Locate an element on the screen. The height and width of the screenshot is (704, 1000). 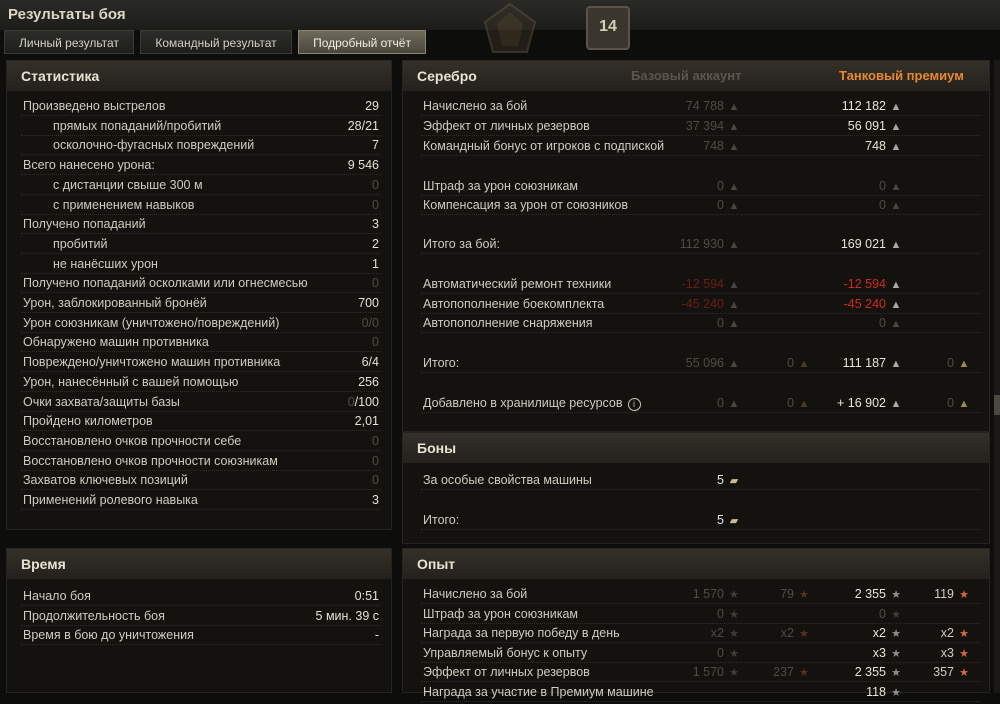
time-label: Начало боя is located at coordinates (57, 596).